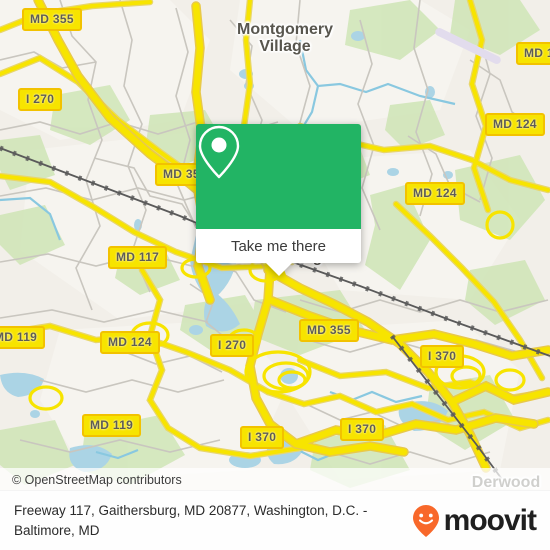 This screenshot has width=550, height=550. What do you see at coordinates (130, 342) in the screenshot?
I see `road-shield-md-124-sw: MD 124` at bounding box center [130, 342].